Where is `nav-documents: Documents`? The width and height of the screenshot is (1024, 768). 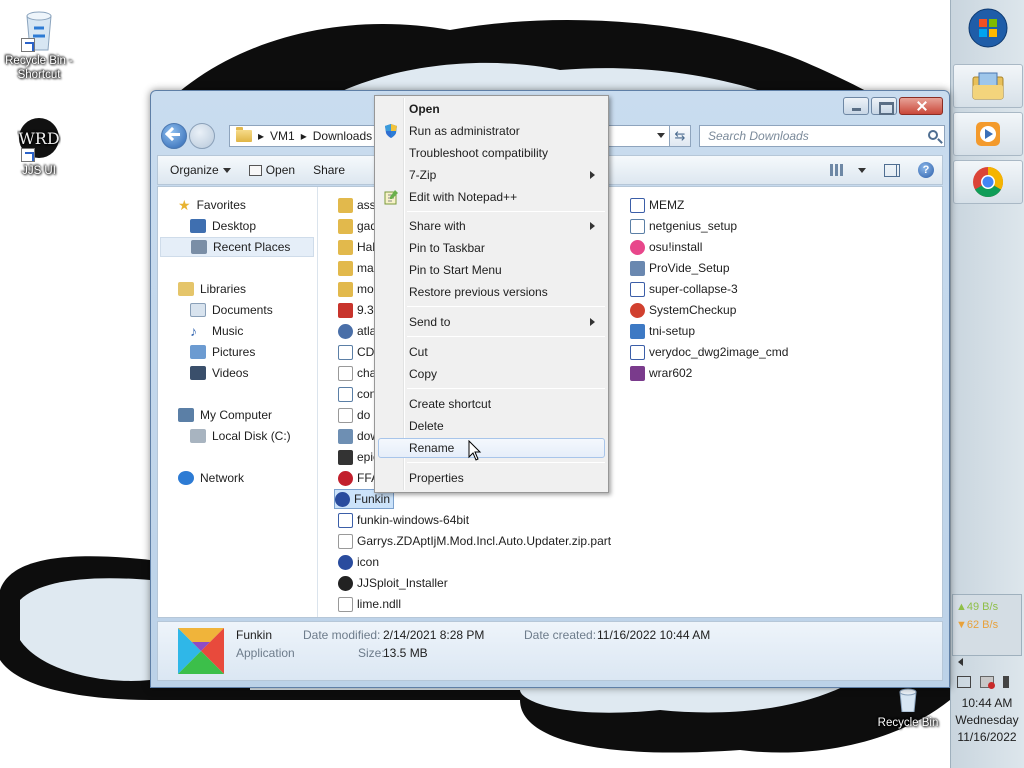 nav-documents: Documents is located at coordinates (231, 310).